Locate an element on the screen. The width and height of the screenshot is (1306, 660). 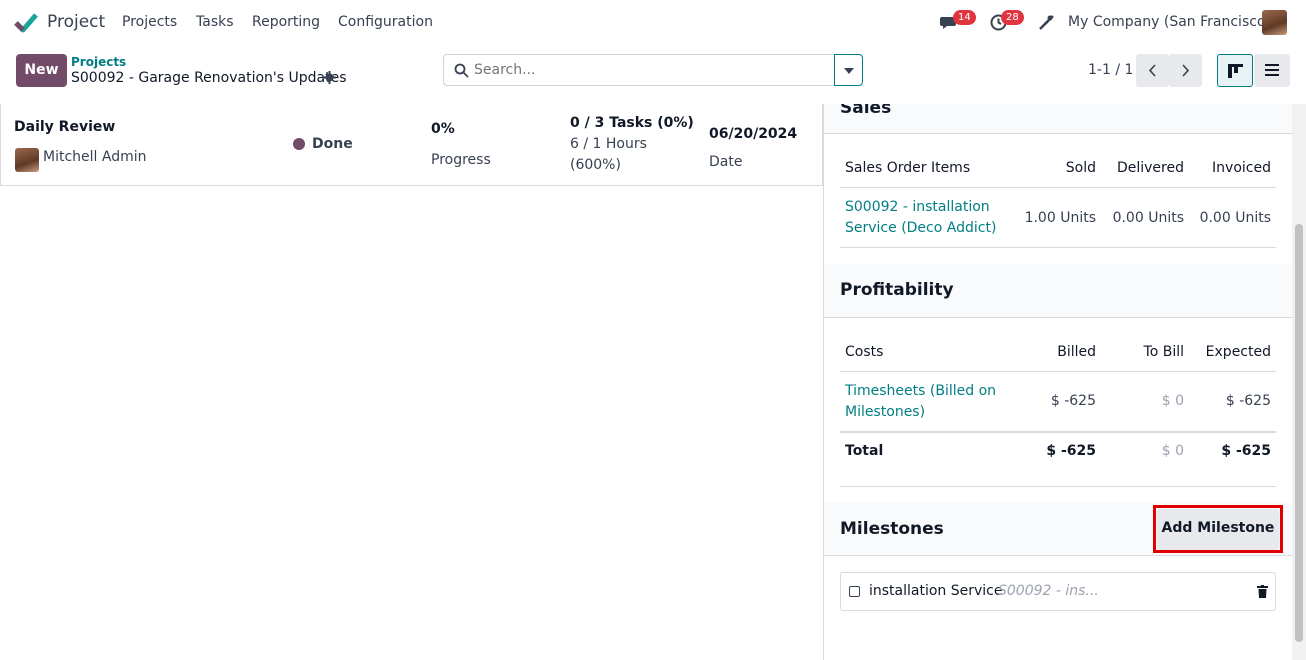
new-button: New is located at coordinates (41, 70).